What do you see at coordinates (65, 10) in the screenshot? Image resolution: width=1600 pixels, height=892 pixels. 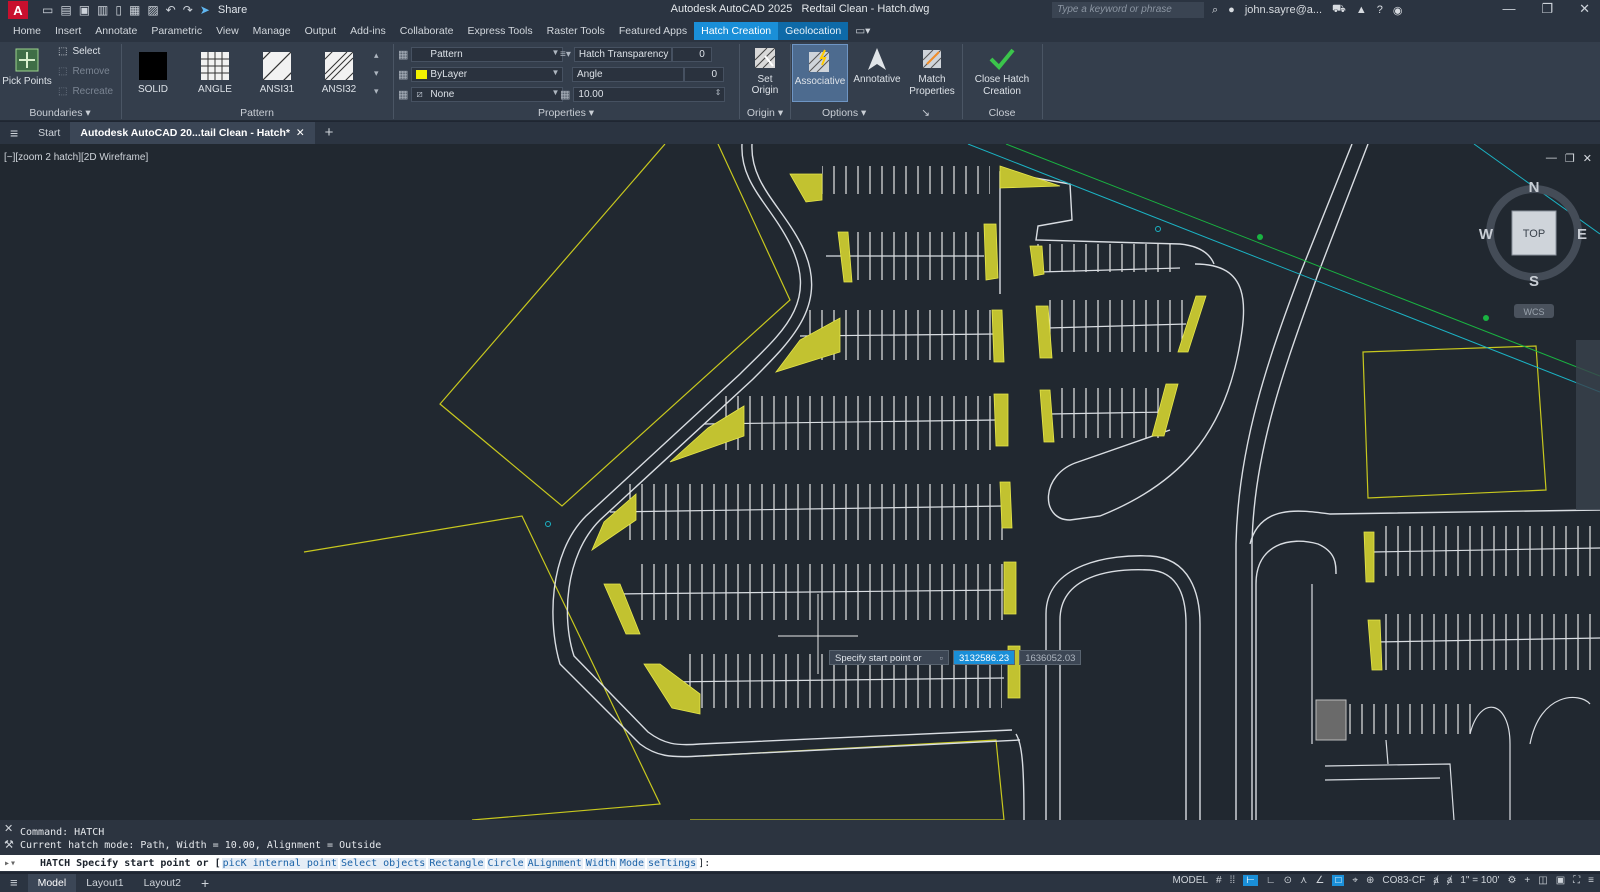 I see `open-folder-icon: ▤` at bounding box center [65, 10].